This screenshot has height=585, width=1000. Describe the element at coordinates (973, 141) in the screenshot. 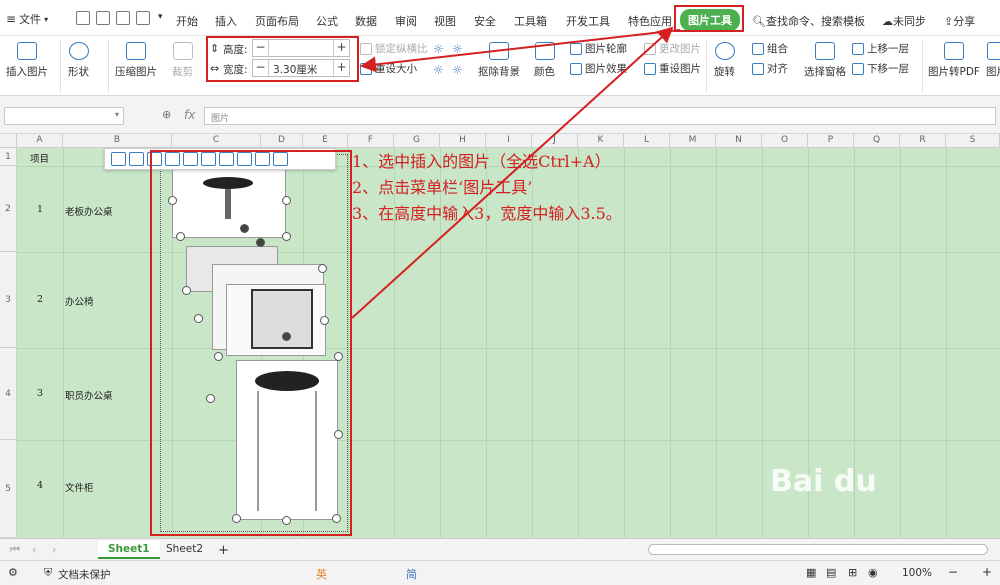

I see `col-header-S: S` at that location.